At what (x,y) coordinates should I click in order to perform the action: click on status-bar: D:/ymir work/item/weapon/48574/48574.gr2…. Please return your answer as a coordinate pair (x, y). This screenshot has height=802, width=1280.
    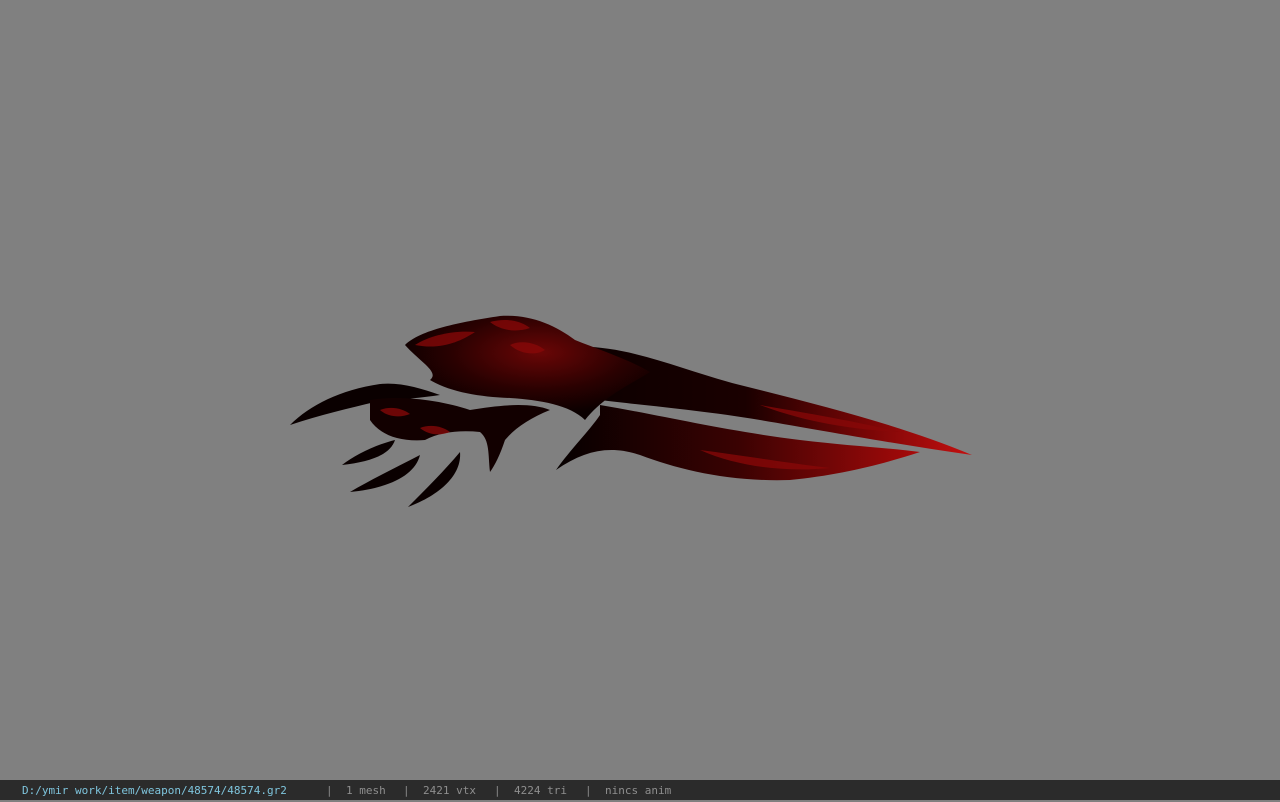
    Looking at the image, I should click on (640, 790).